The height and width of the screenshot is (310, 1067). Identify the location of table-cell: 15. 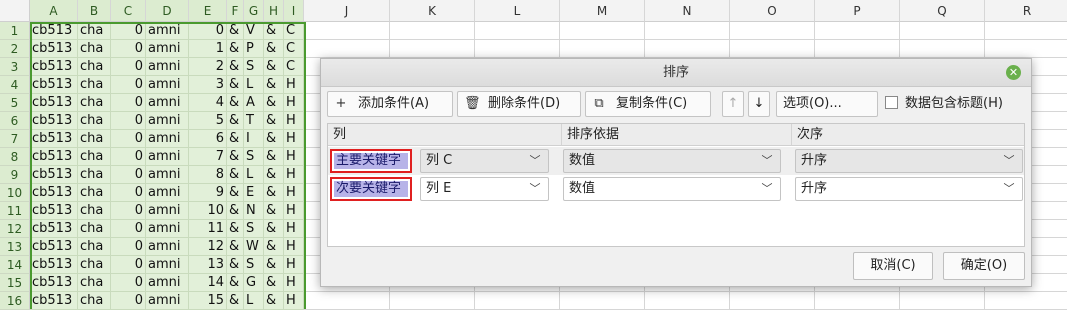
(208, 301).